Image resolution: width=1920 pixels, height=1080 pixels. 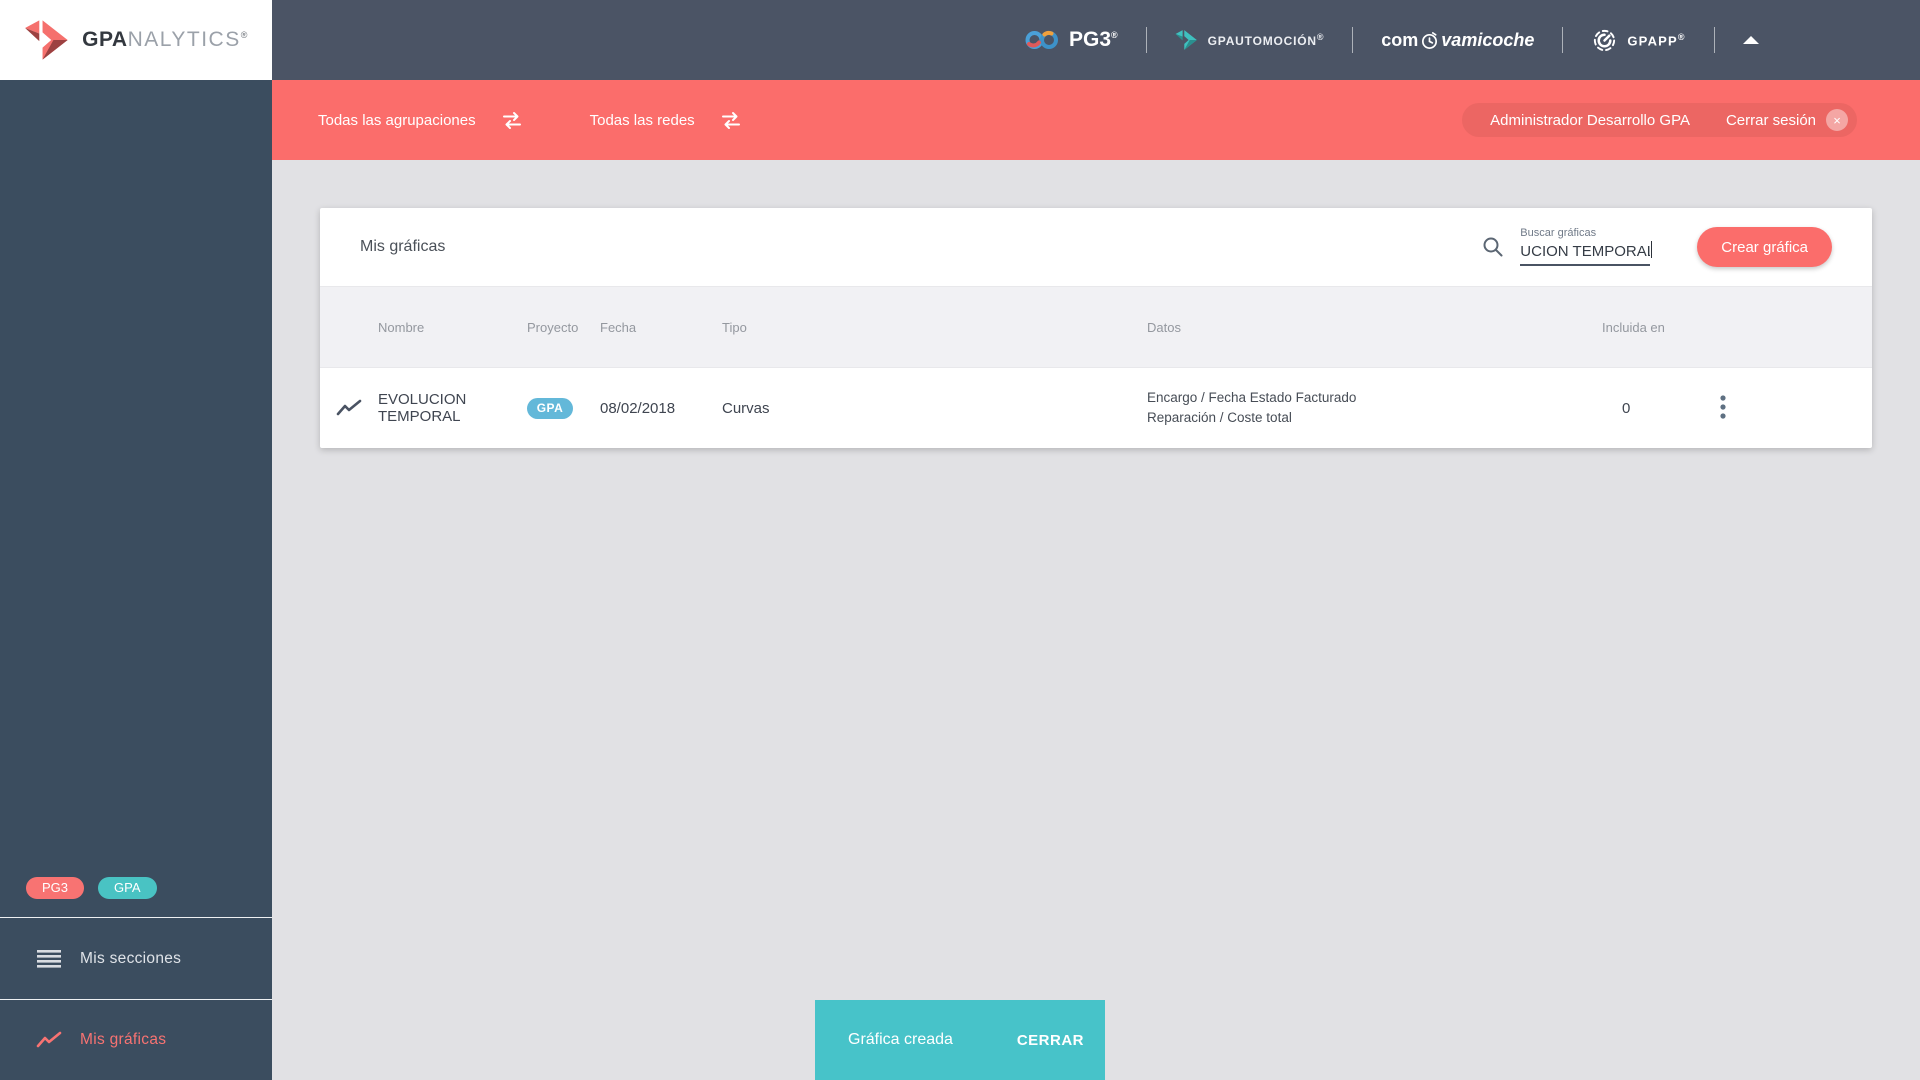 What do you see at coordinates (127, 887) in the screenshot?
I see `gpa-chip: GPA` at bounding box center [127, 887].